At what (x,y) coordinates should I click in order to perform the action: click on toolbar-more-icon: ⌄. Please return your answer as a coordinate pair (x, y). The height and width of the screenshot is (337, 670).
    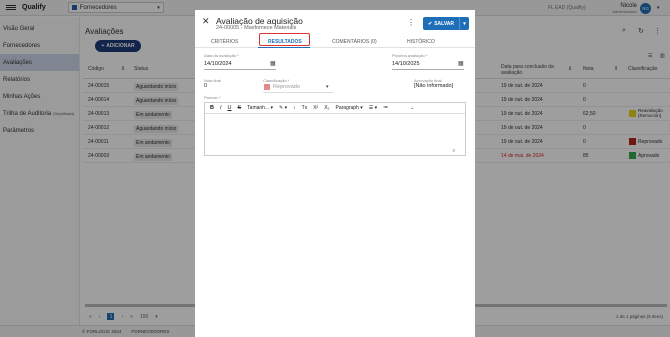
    Looking at the image, I should click on (412, 108).